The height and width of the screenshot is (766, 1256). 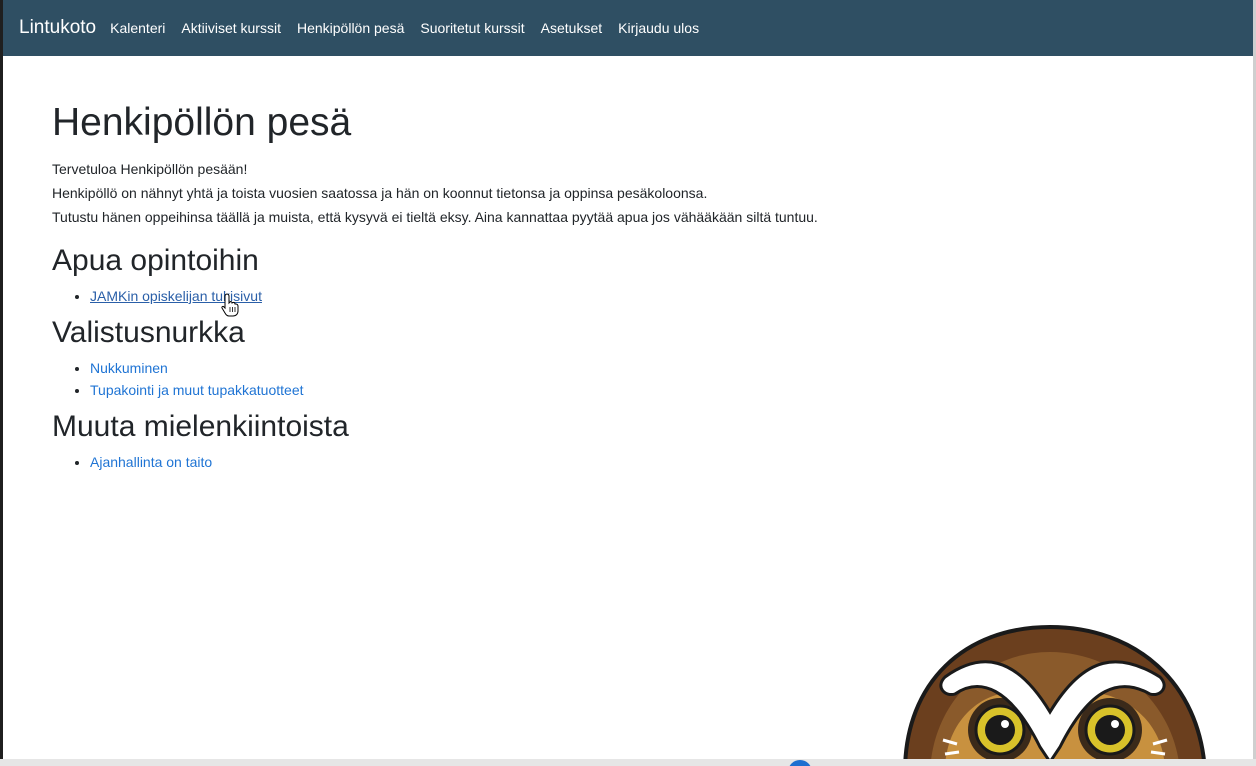 What do you see at coordinates (151, 462) in the screenshot?
I see `link-time-management: Ajanhallinta on taito` at bounding box center [151, 462].